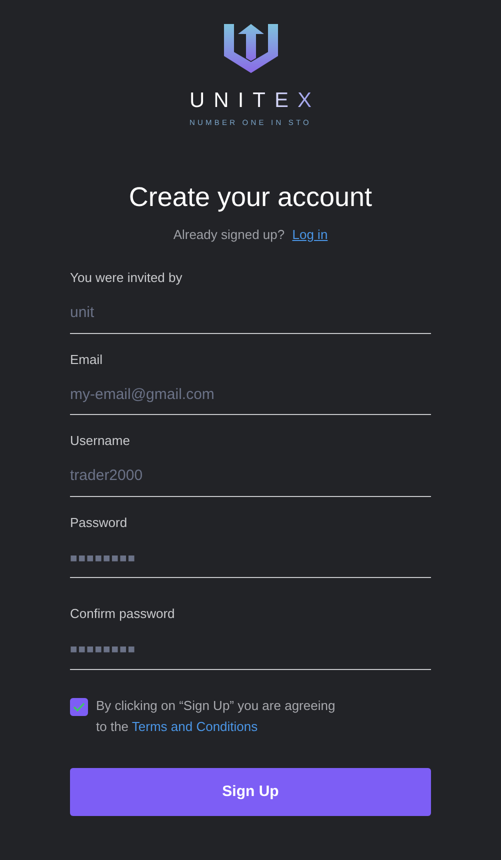  Describe the element at coordinates (250, 397) in the screenshot. I see `input-field: my-email@gmail.com` at that location.